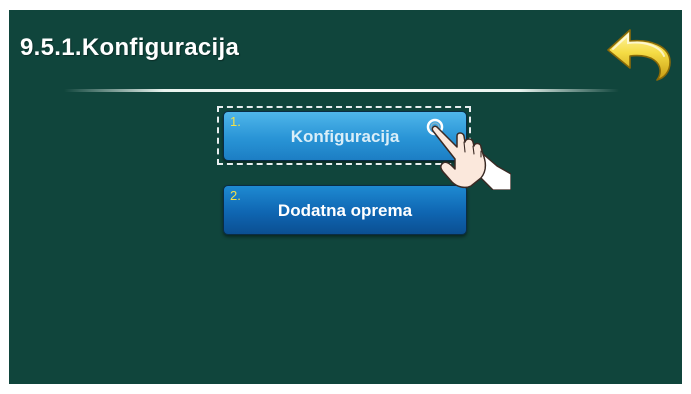  What do you see at coordinates (130, 47) in the screenshot?
I see `page-title: 9.5.1.Konfiguracija` at bounding box center [130, 47].